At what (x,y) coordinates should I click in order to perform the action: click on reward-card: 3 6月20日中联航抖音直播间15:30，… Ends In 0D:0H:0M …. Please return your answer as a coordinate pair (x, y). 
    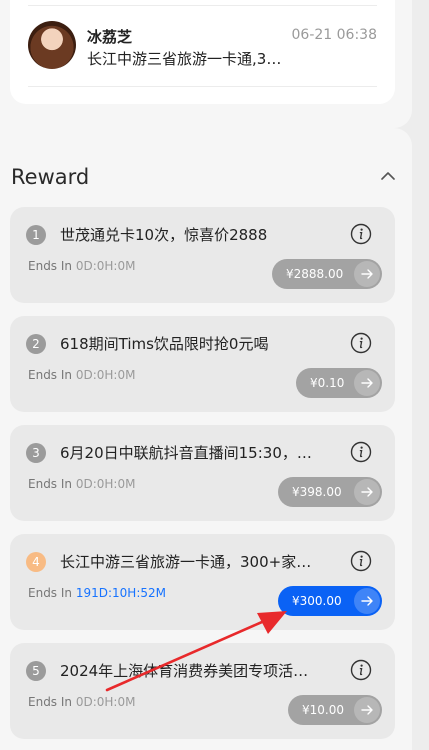
    Looking at the image, I should click on (202, 473).